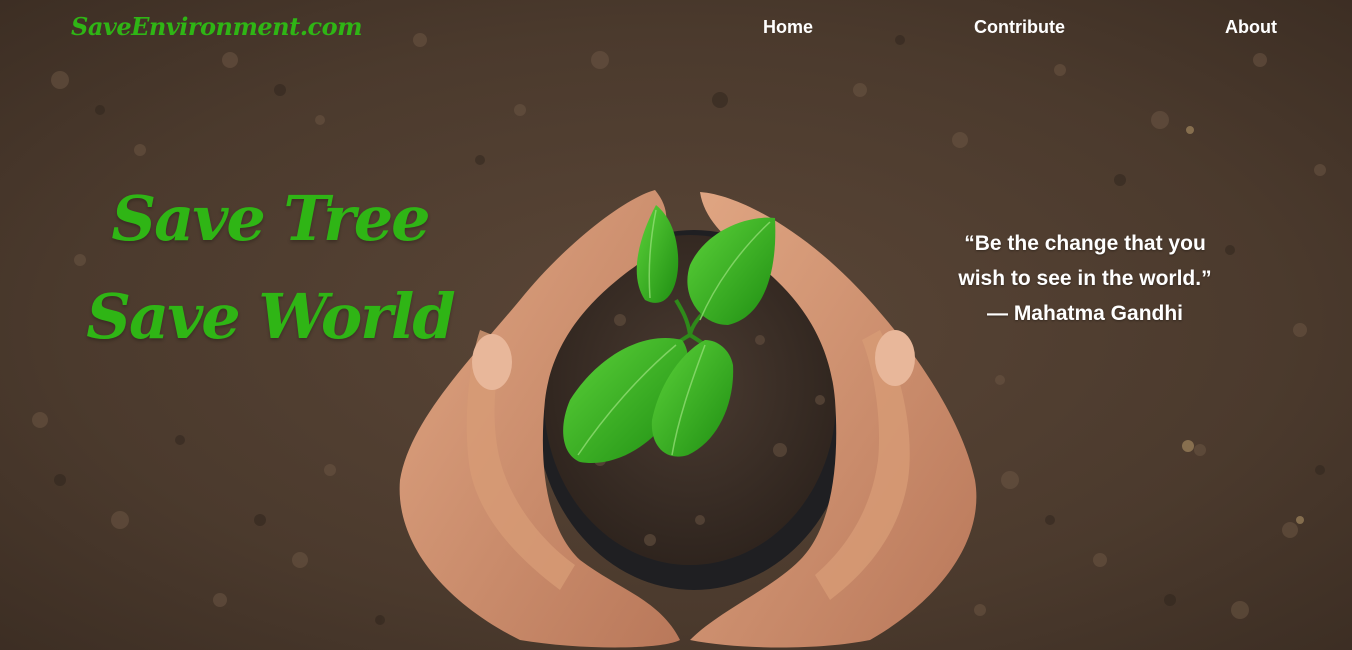 The image size is (1352, 650). I want to click on quote-author: — Mahatma Gandhi, so click(1085, 313).